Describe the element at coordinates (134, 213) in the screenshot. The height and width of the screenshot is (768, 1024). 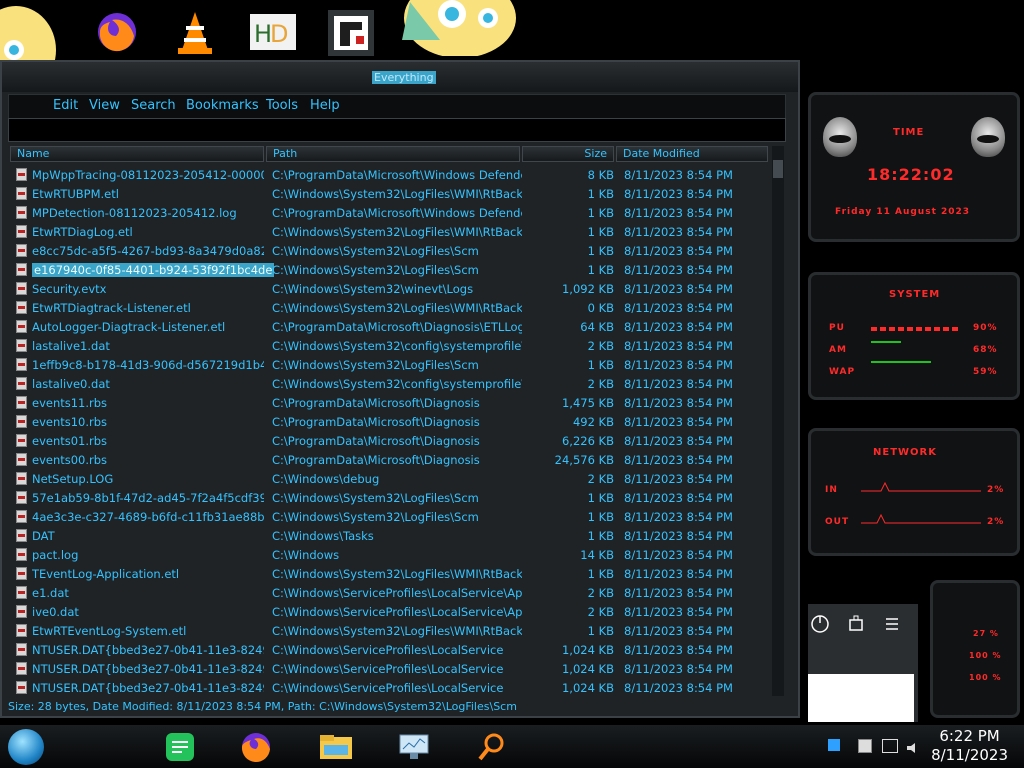
I see `file-name: MPDetection-08112023-205412.log` at that location.